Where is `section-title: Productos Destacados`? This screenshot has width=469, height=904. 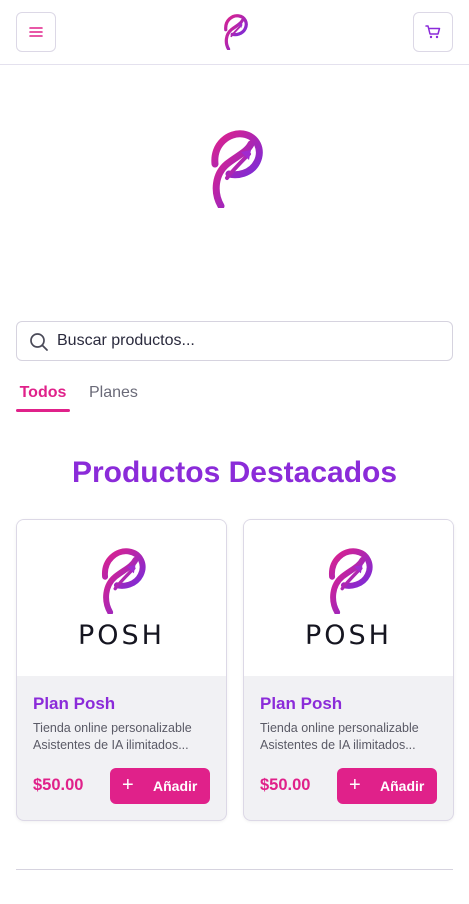
section-title: Productos Destacados is located at coordinates (234, 472).